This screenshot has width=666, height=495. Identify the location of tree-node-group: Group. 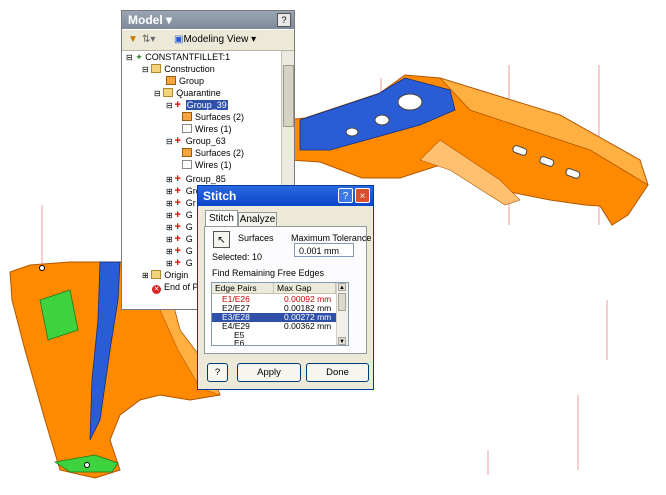
(185, 81).